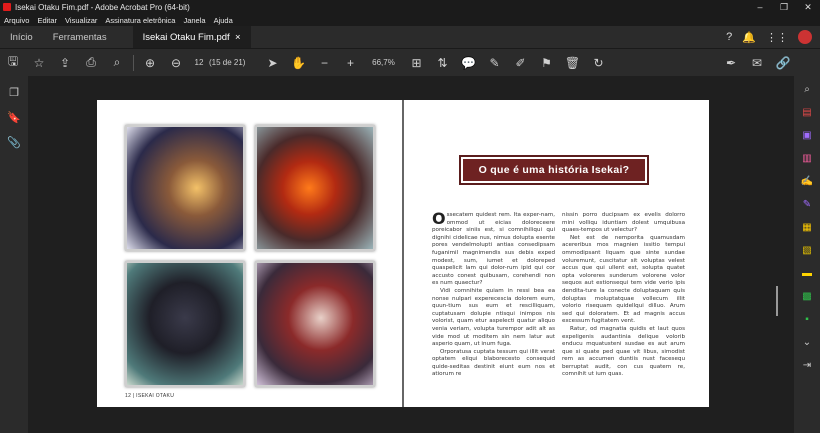  What do you see at coordinates (223, 20) in the screenshot?
I see `menu-ajuda: Ajuda` at bounding box center [223, 20].